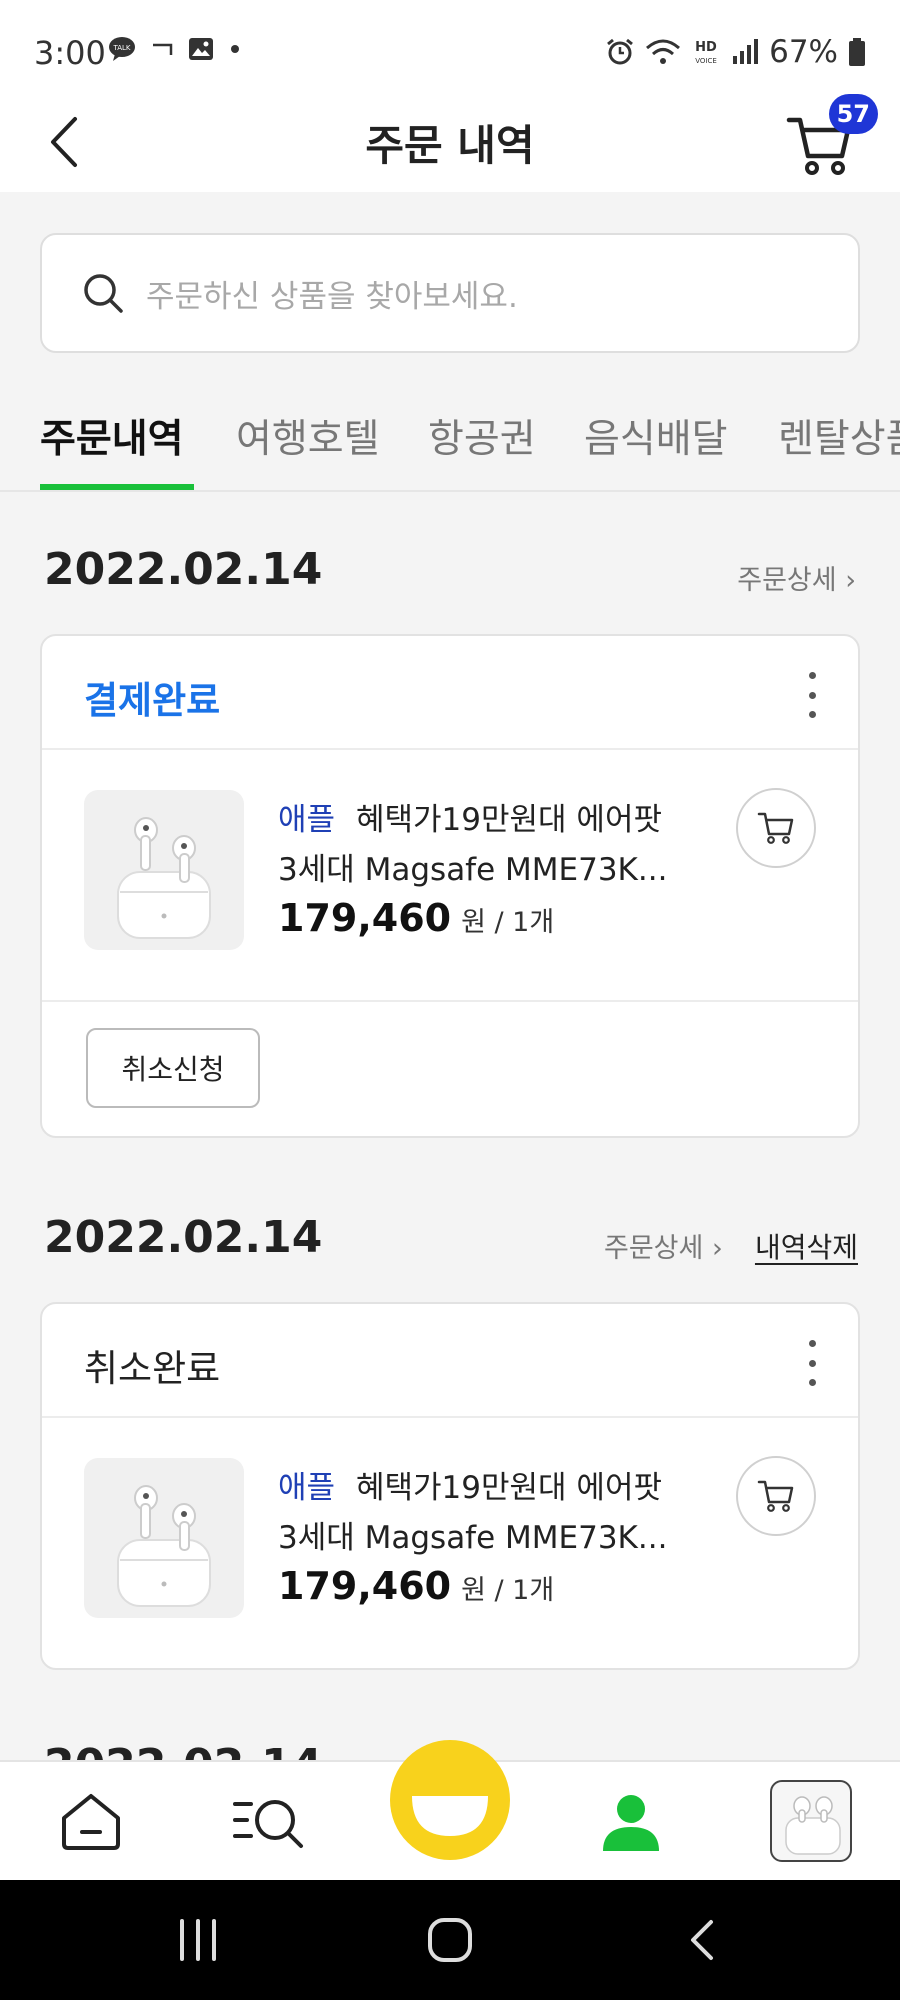 Image resolution: width=900 pixels, height=2000 pixels. Describe the element at coordinates (450, 145) in the screenshot. I see `page-title: 주문 내역` at that location.